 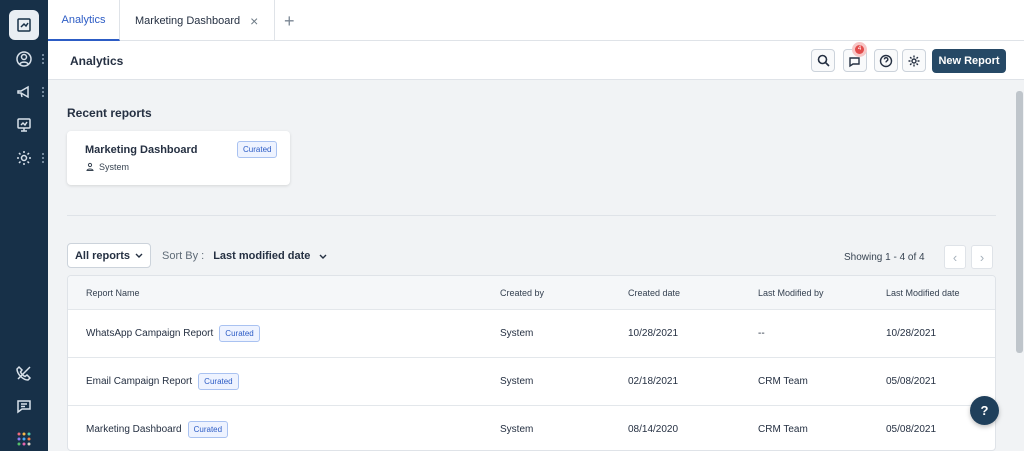 I want to click on created-date-cell: 10/28/2021, so click(x=653, y=333).